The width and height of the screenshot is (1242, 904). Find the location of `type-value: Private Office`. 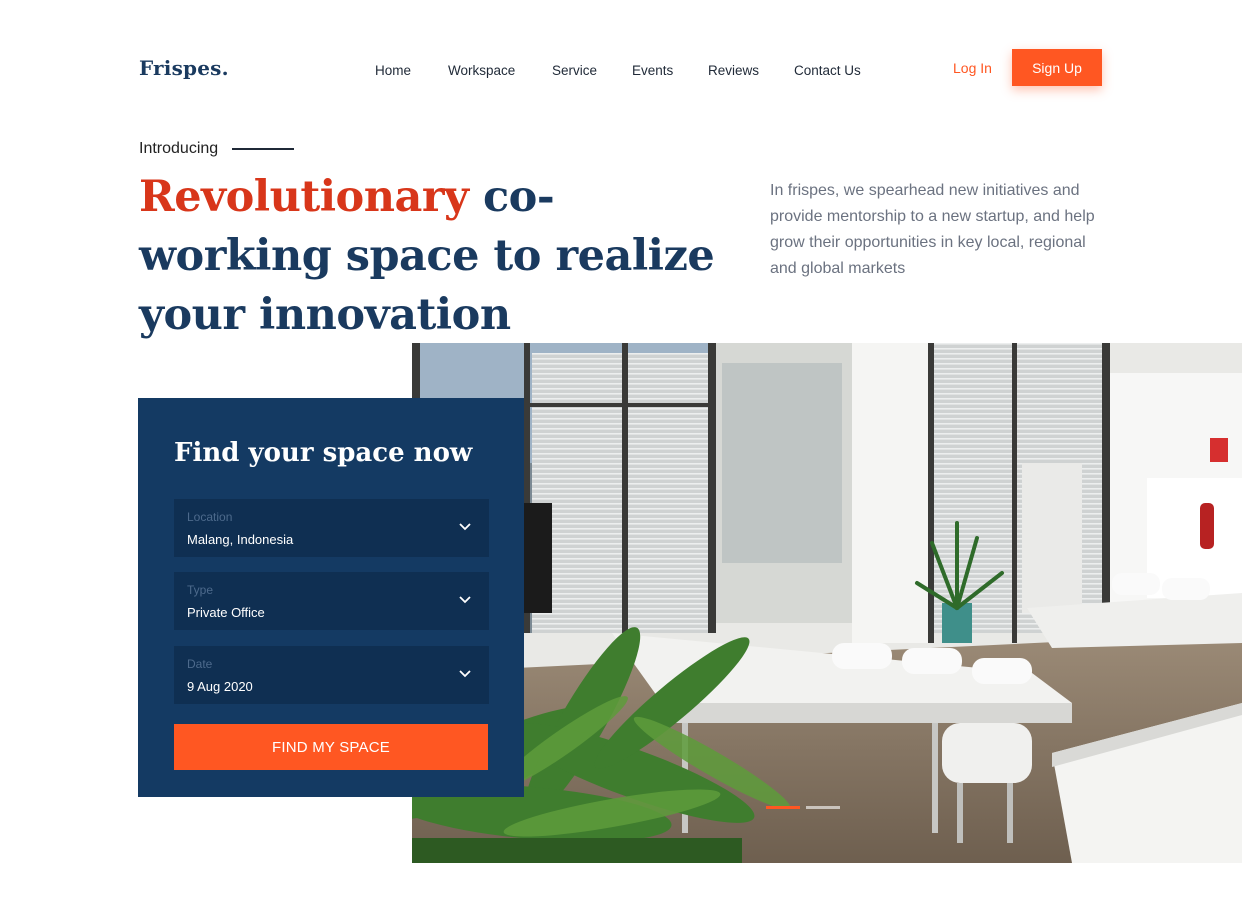

type-value: Private Office is located at coordinates (226, 612).